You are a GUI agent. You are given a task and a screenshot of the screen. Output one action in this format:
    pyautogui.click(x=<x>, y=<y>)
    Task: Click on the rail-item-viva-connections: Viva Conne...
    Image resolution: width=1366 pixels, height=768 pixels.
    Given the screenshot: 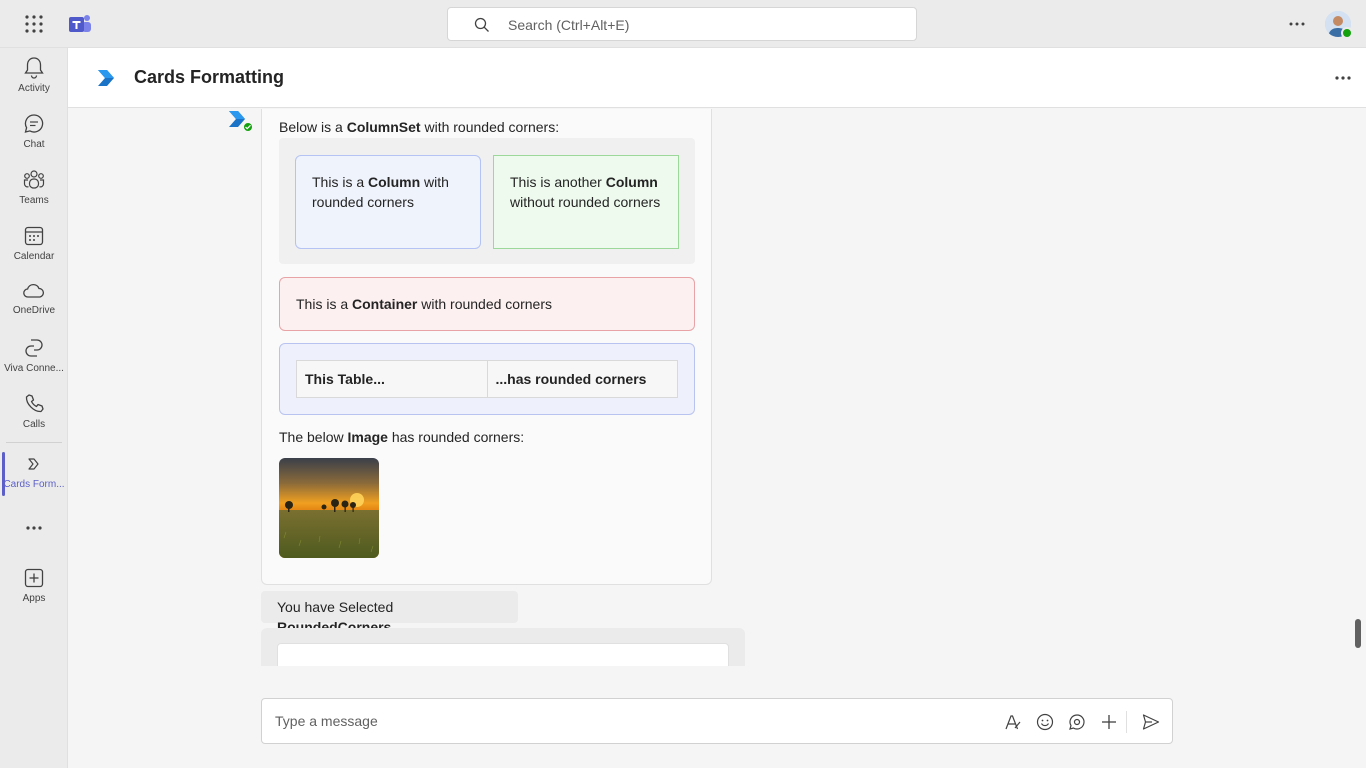 What is the action you would take?
    pyautogui.click(x=34, y=362)
    